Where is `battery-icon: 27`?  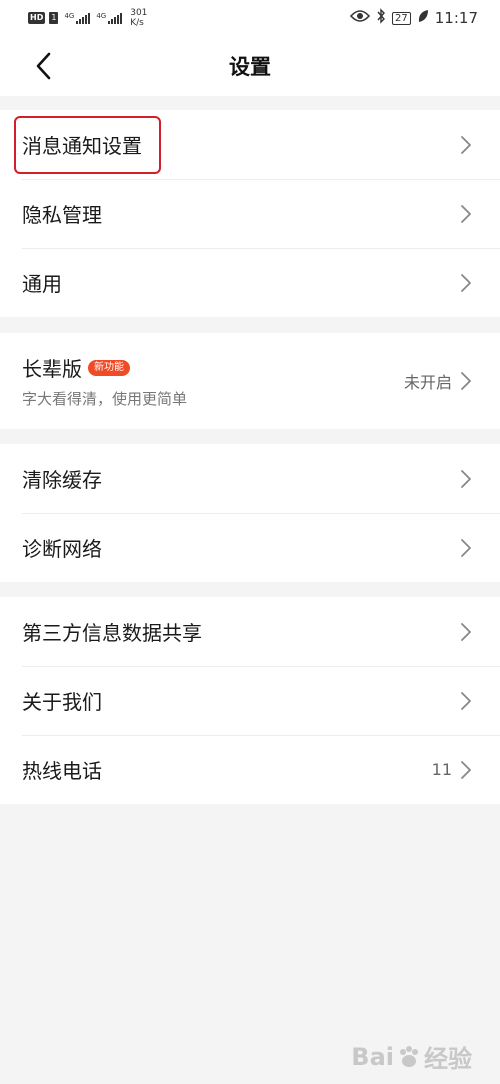
battery-icon: 27 is located at coordinates (401, 18).